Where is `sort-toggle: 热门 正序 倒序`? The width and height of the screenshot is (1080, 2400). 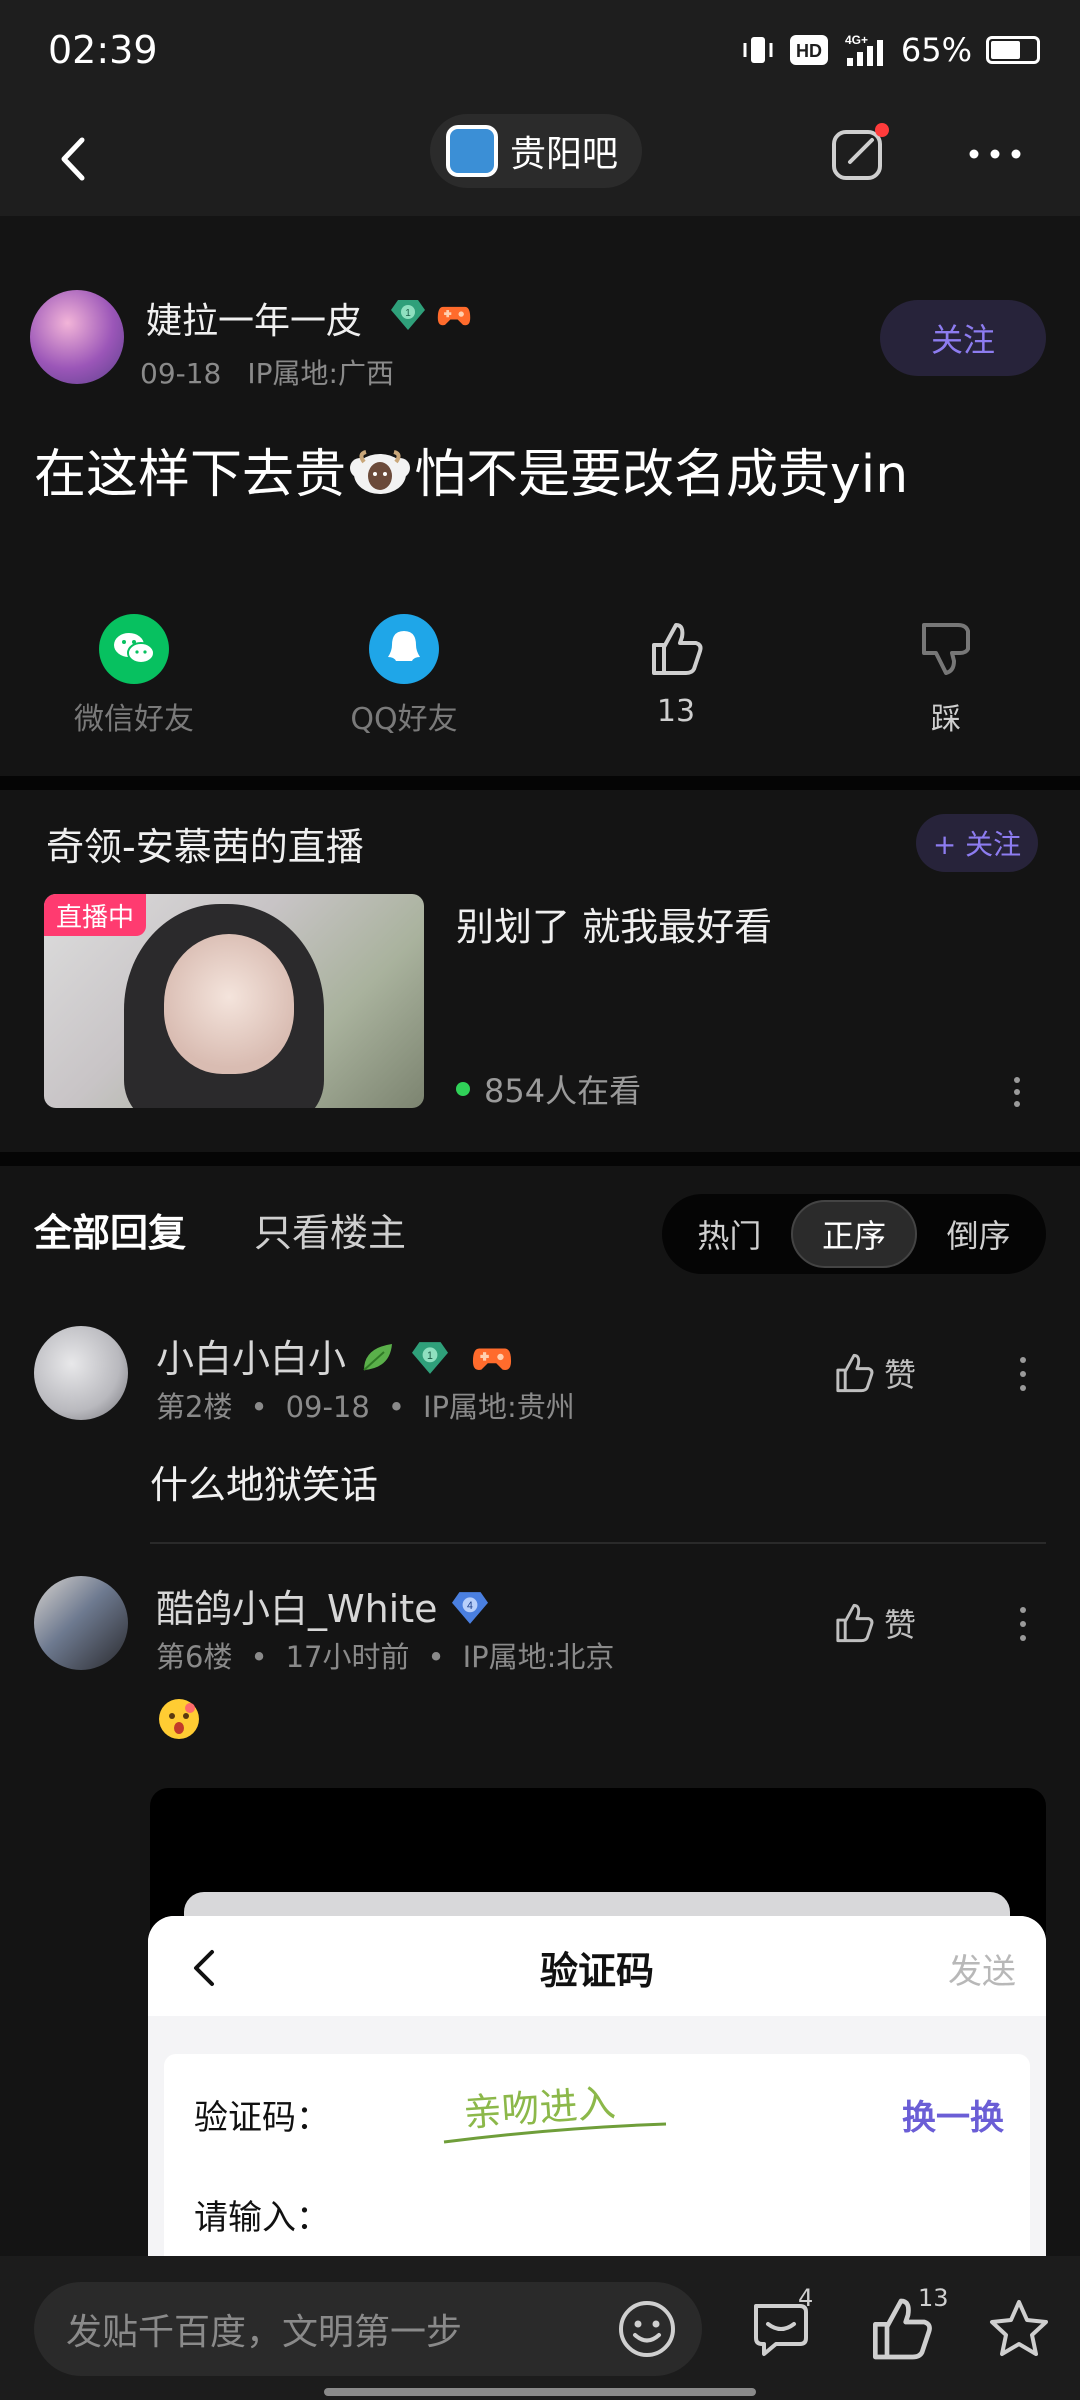
sort-toggle: 热门 正序 倒序 is located at coordinates (854, 1234).